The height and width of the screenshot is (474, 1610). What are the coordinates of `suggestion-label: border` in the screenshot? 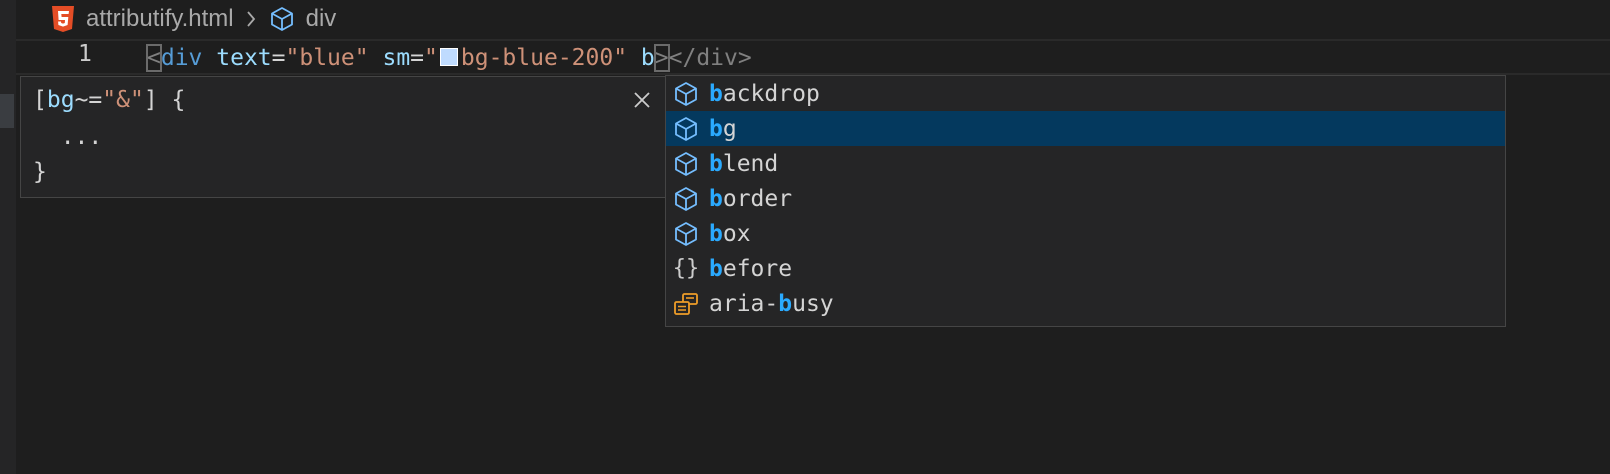 It's located at (750, 199).